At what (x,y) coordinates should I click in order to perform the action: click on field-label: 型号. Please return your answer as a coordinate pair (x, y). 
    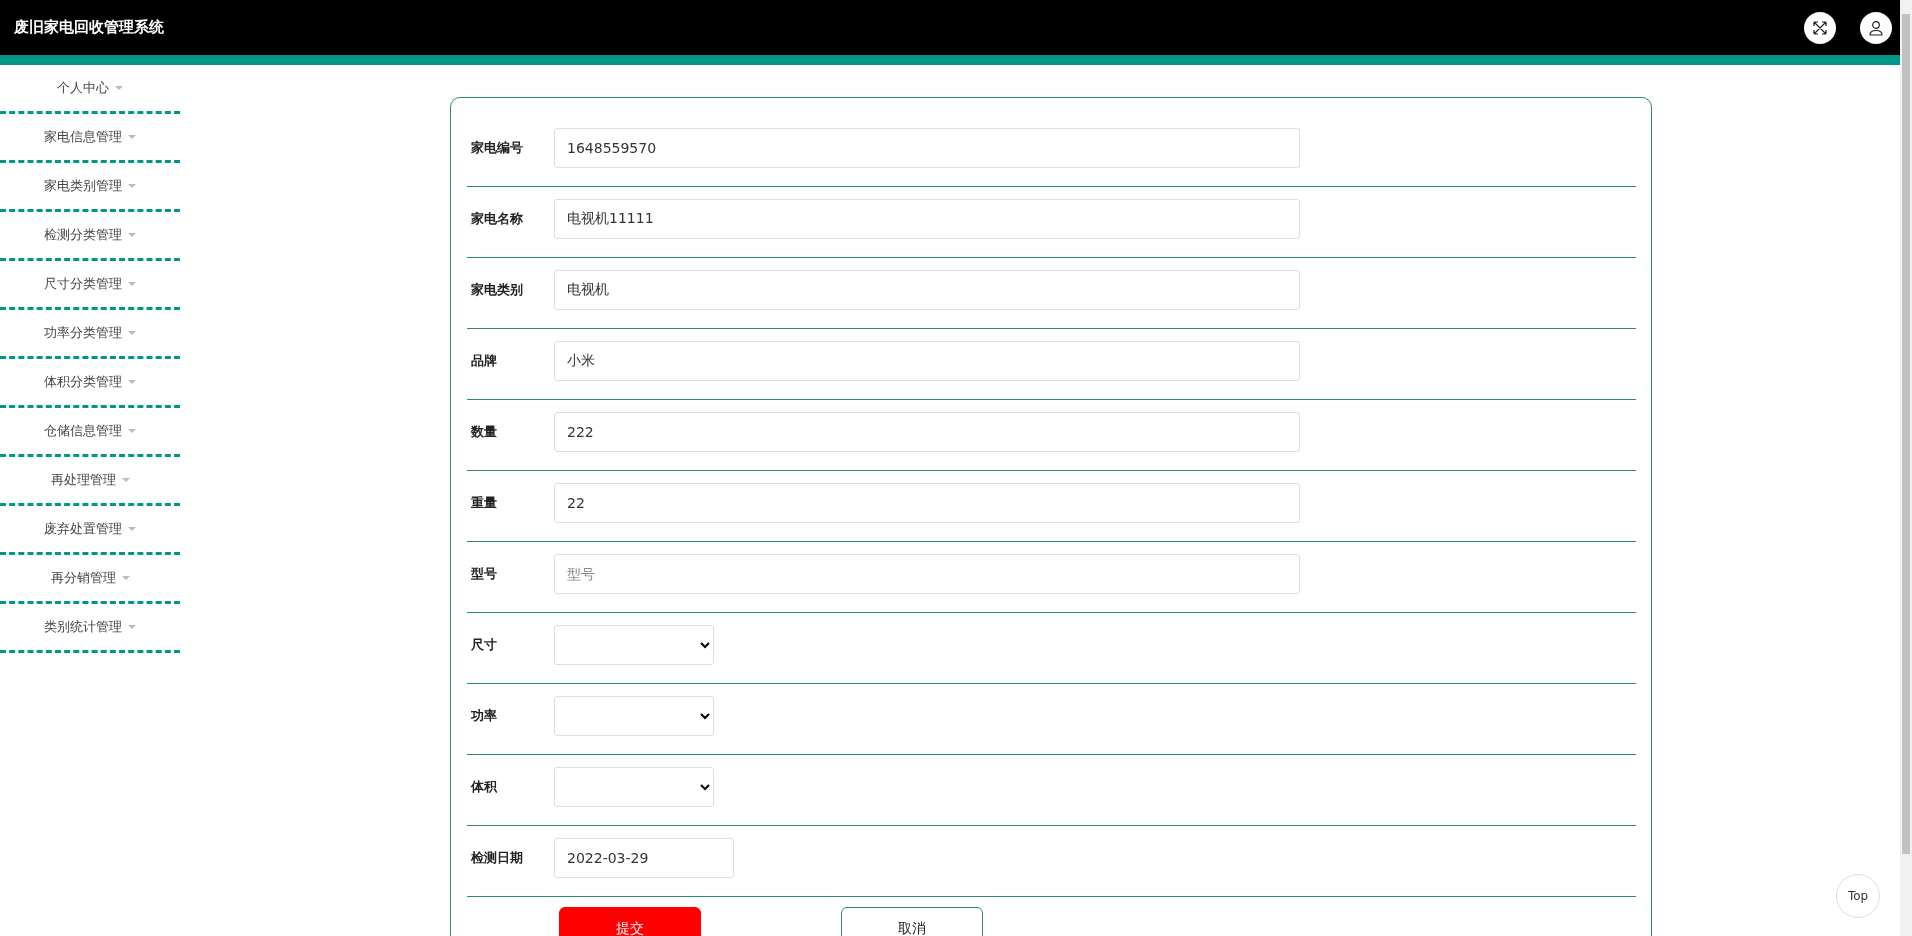
    Looking at the image, I should click on (484, 574).